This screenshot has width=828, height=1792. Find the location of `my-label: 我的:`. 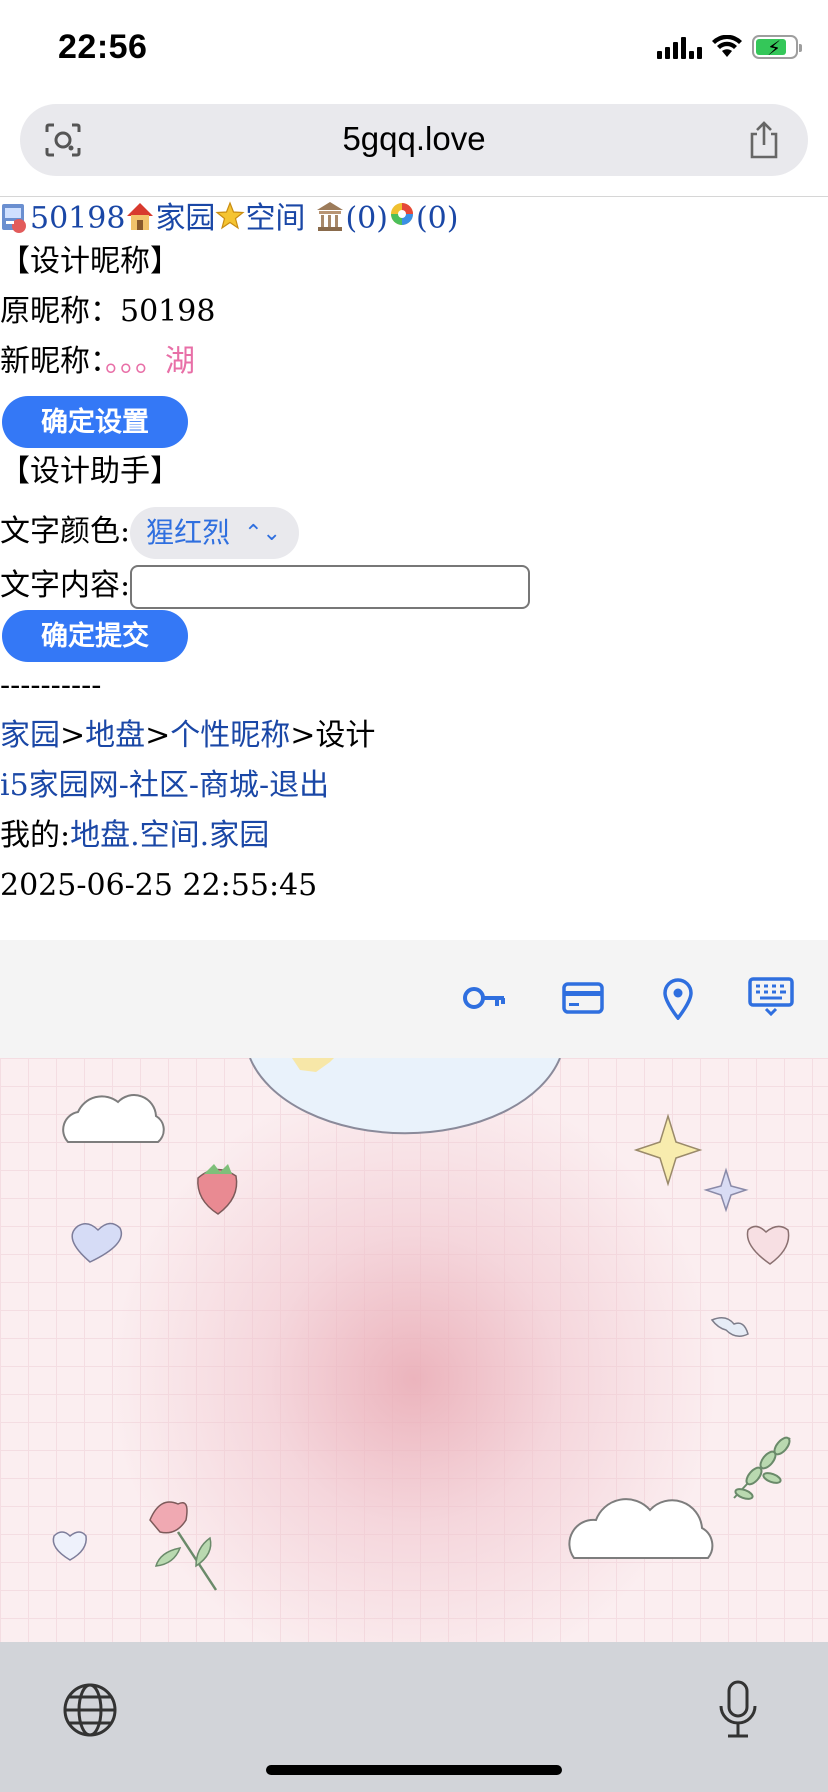

my-label: 我的: is located at coordinates (35, 835).